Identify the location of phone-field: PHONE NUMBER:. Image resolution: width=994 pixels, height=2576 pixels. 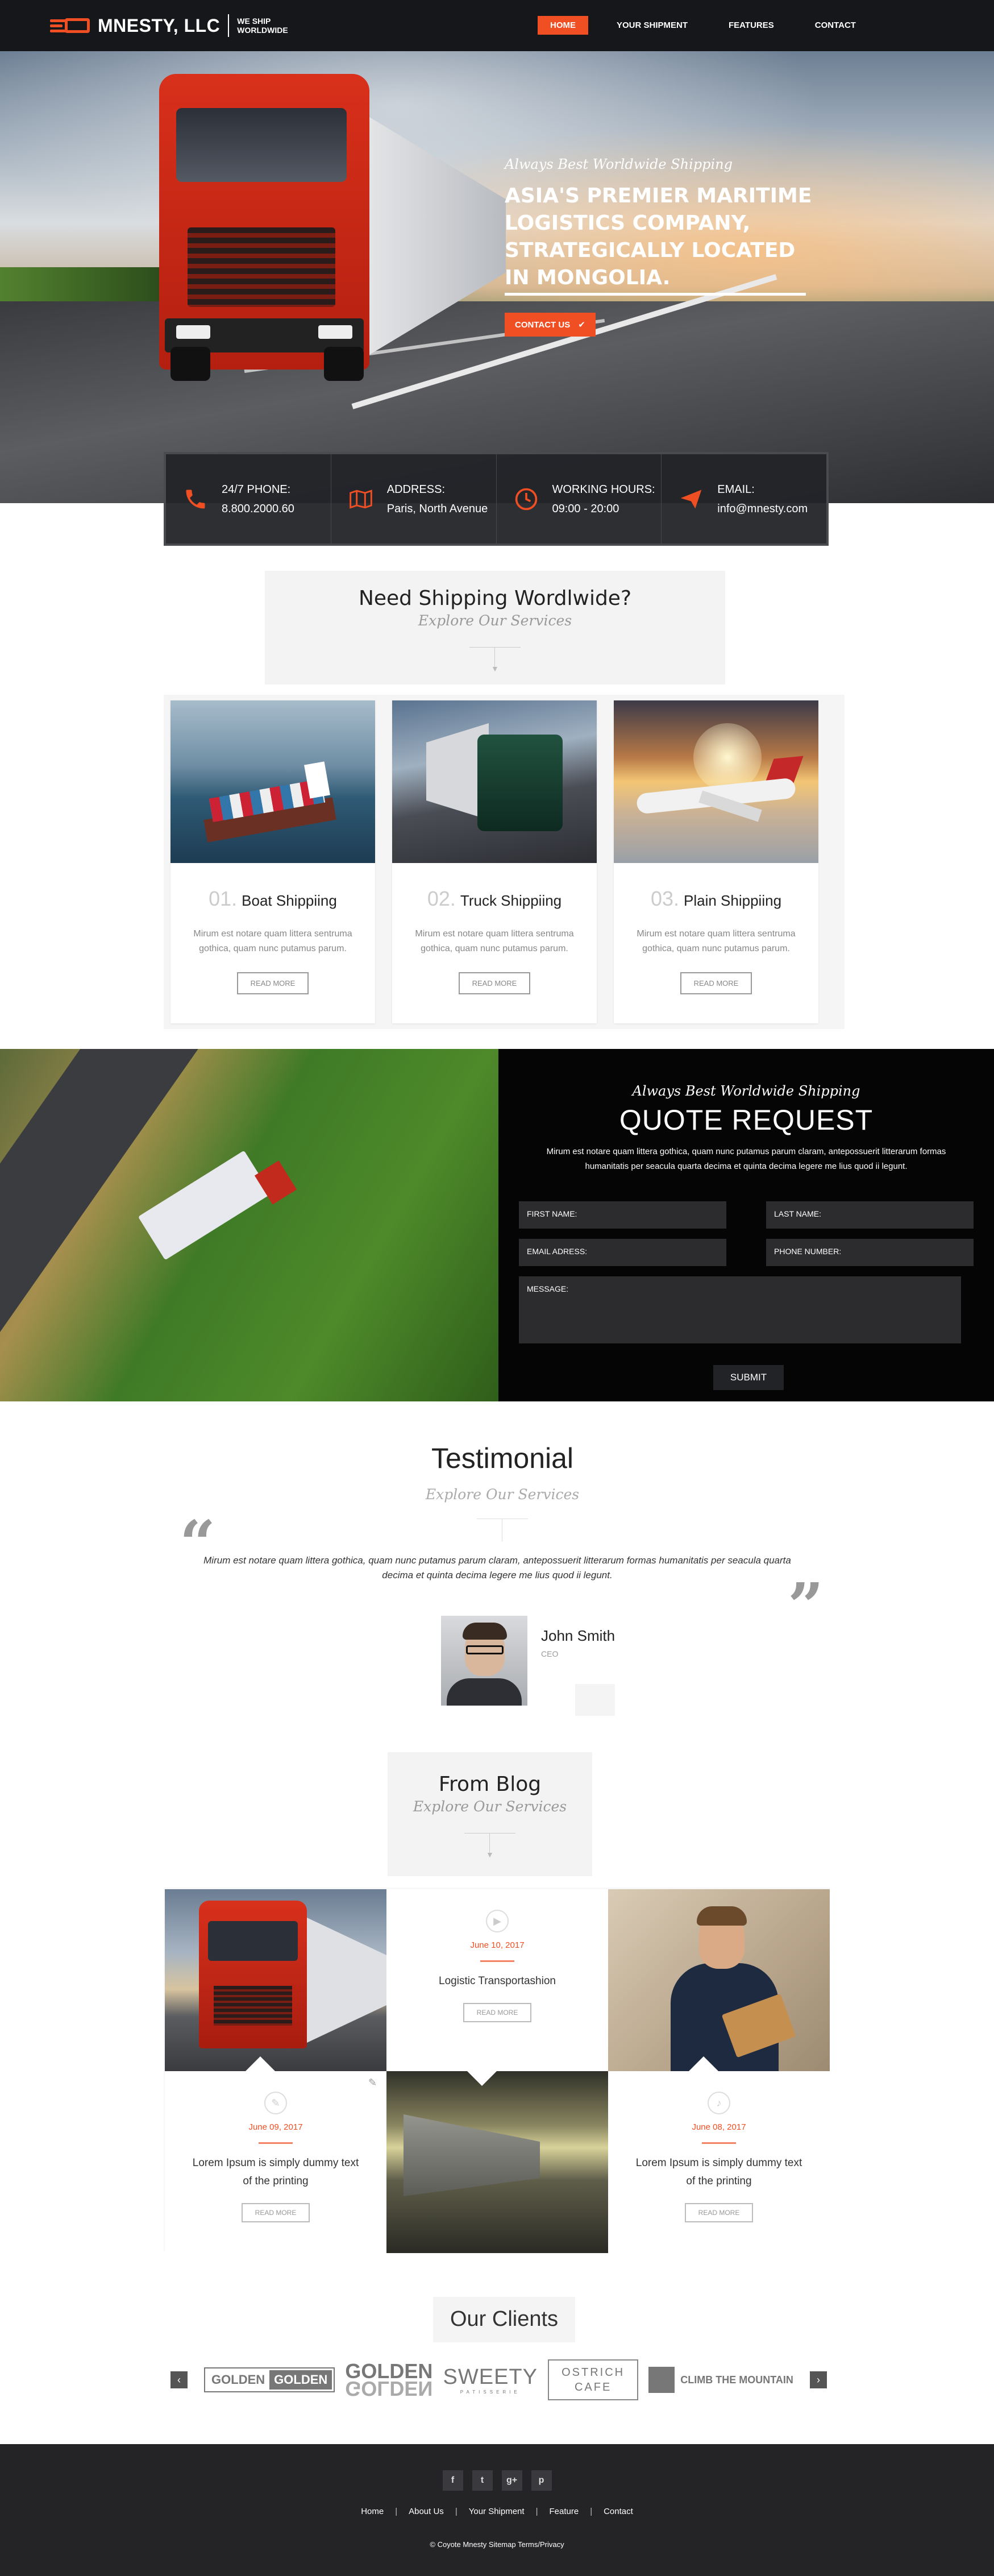
(870, 1253).